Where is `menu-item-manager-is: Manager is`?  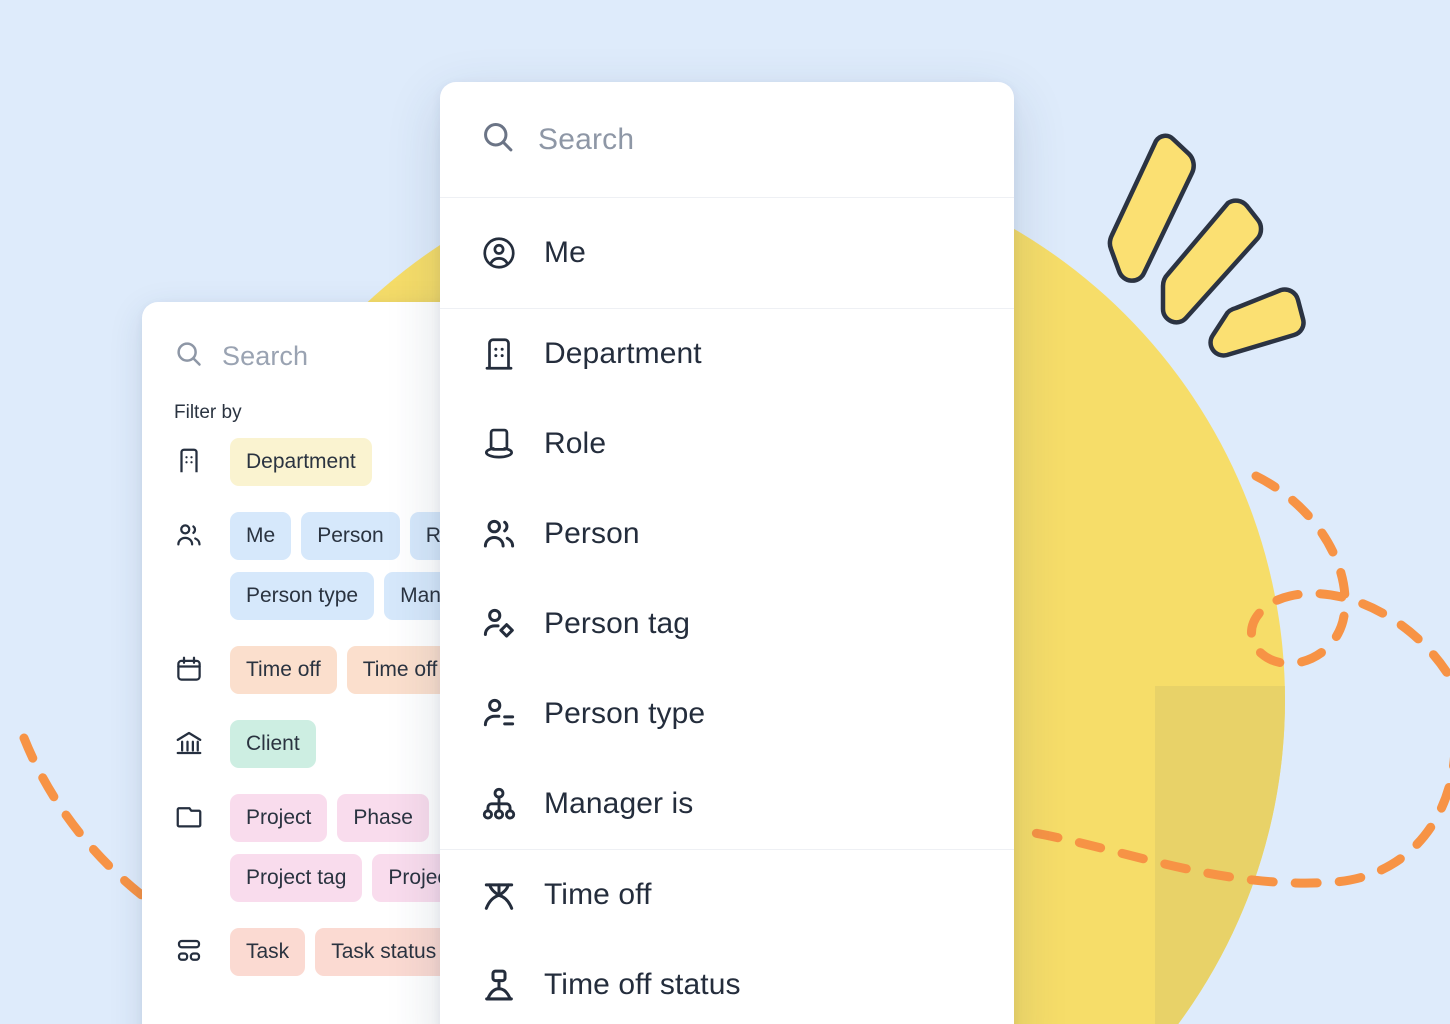 menu-item-manager-is: Manager is is located at coordinates (727, 804).